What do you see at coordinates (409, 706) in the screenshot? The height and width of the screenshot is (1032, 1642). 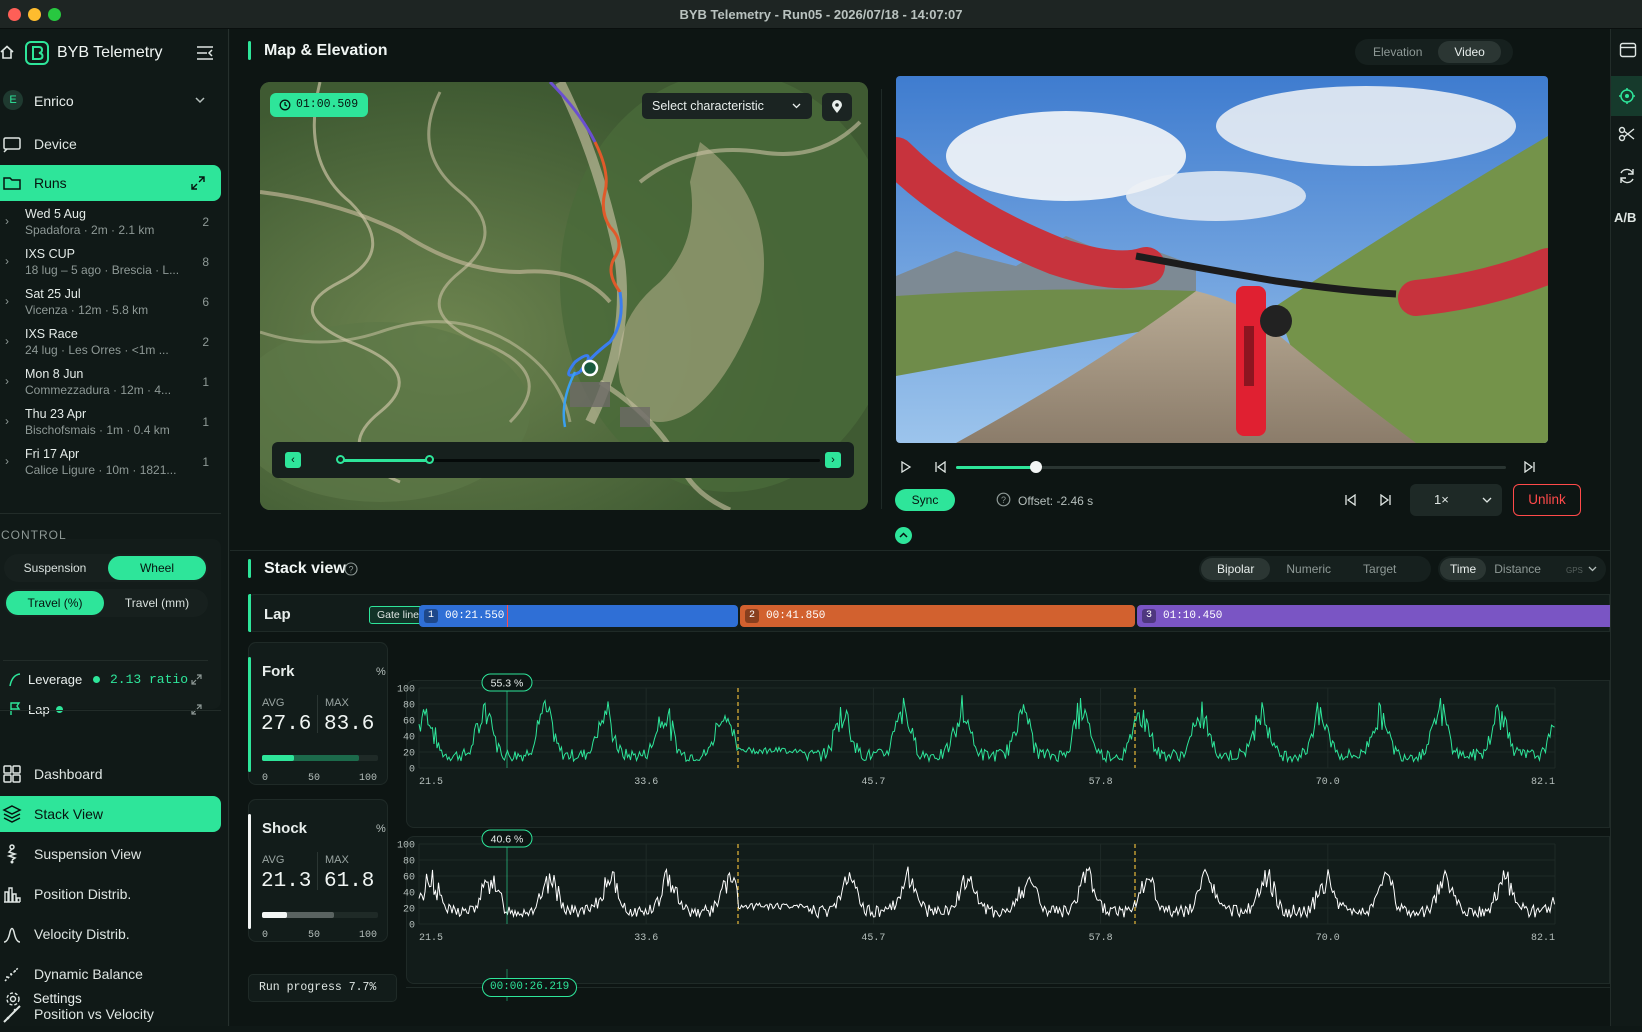 I see `fork-y-tick: 80` at bounding box center [409, 706].